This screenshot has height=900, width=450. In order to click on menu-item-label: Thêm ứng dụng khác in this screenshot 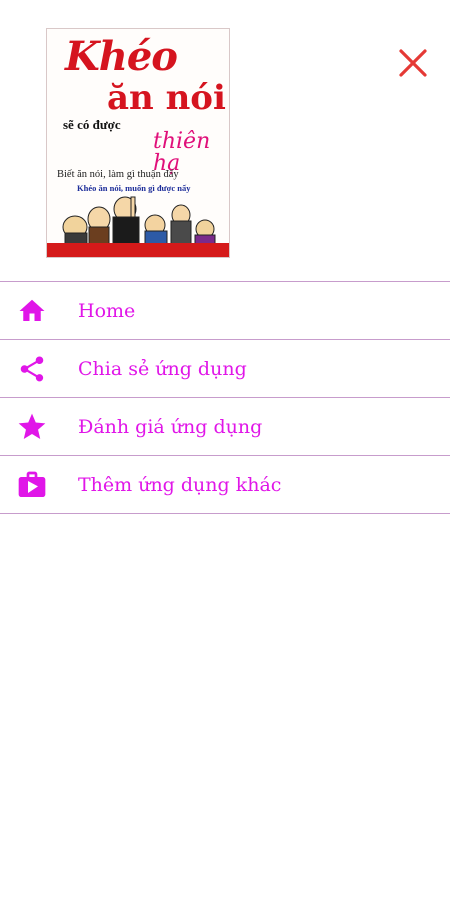, I will do `click(180, 484)`.